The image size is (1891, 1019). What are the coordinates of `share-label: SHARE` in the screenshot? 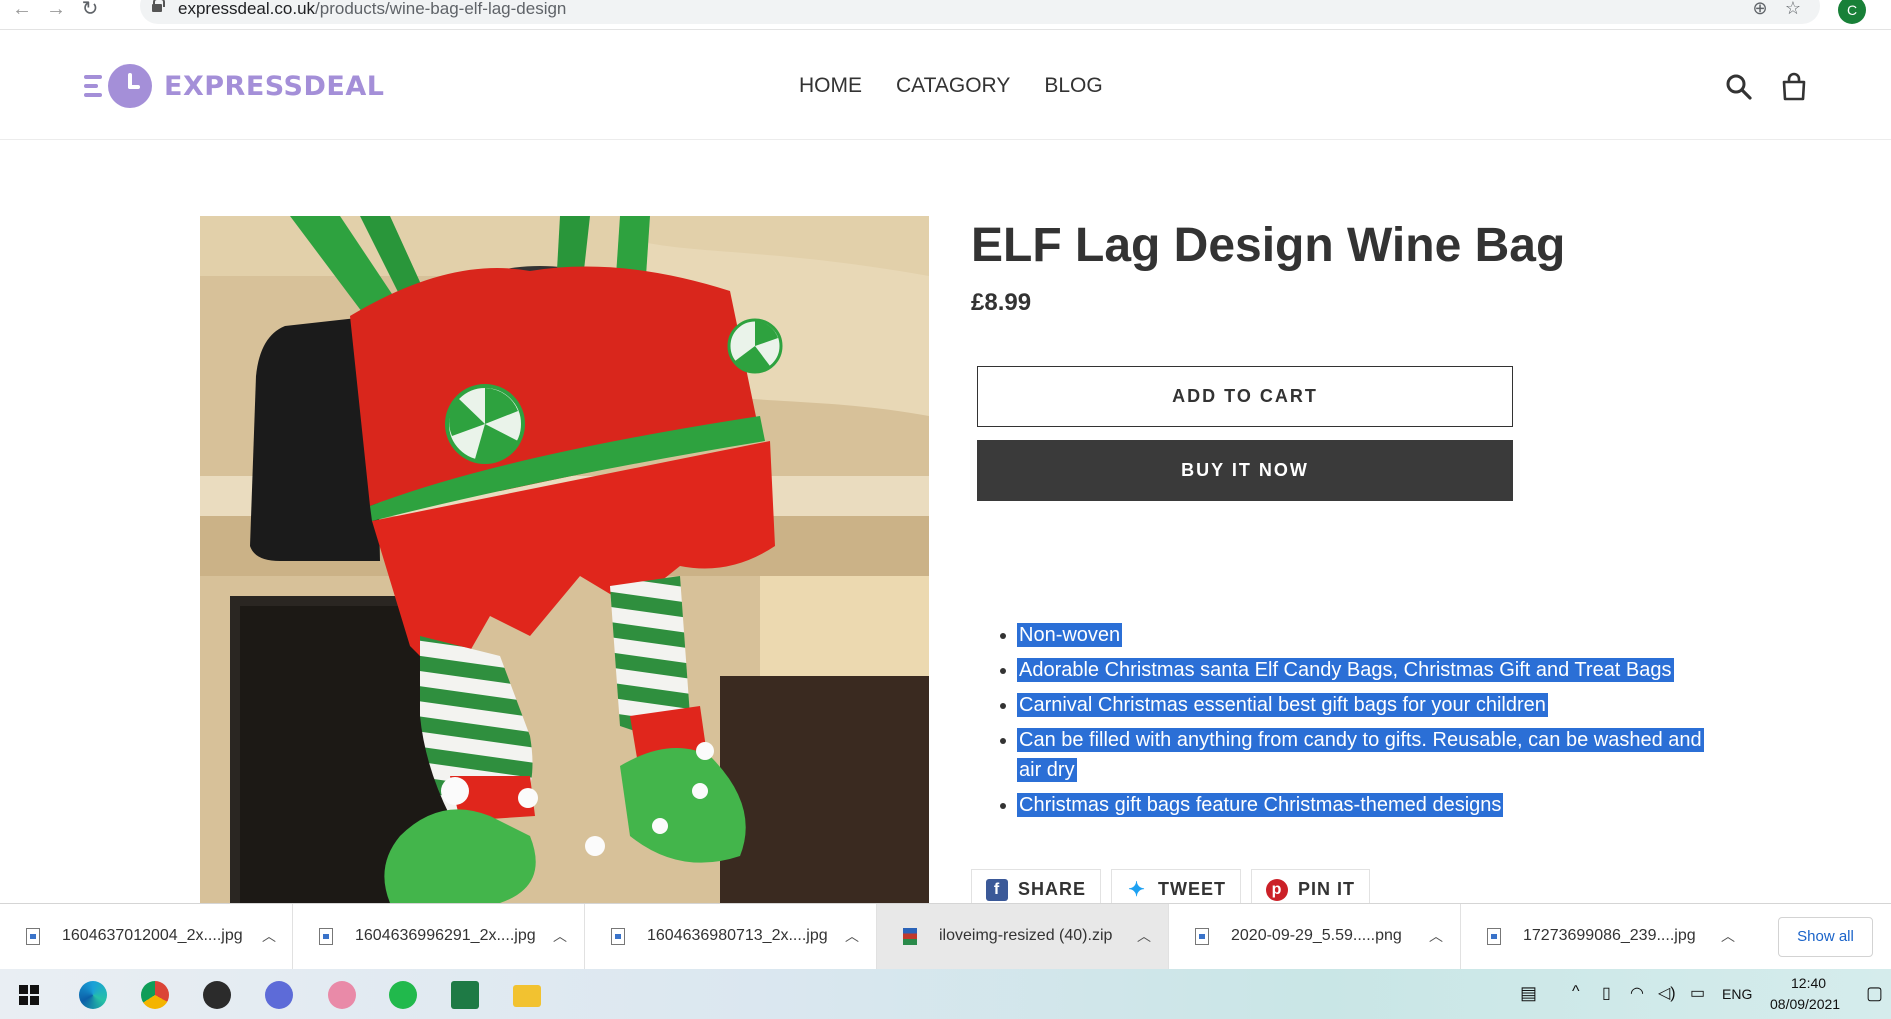 It's located at (1052, 889).